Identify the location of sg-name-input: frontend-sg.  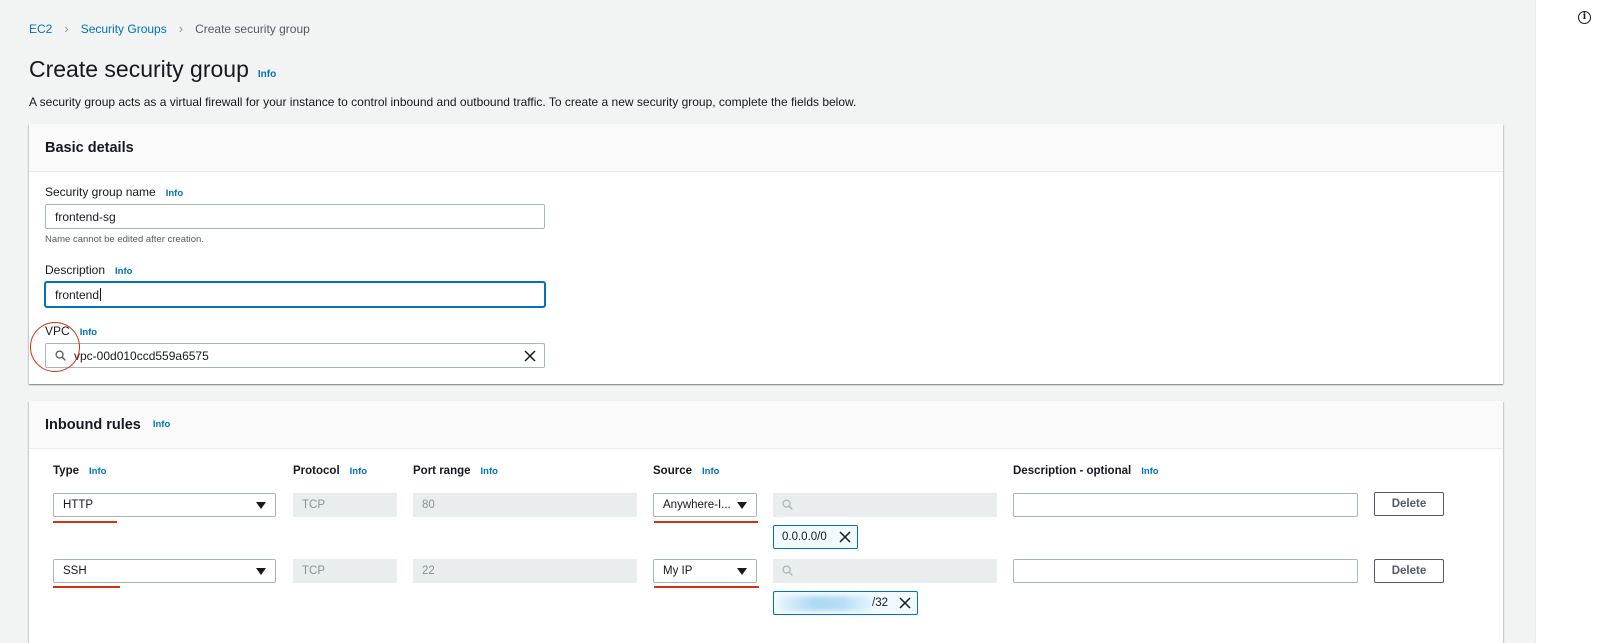
(295, 216).